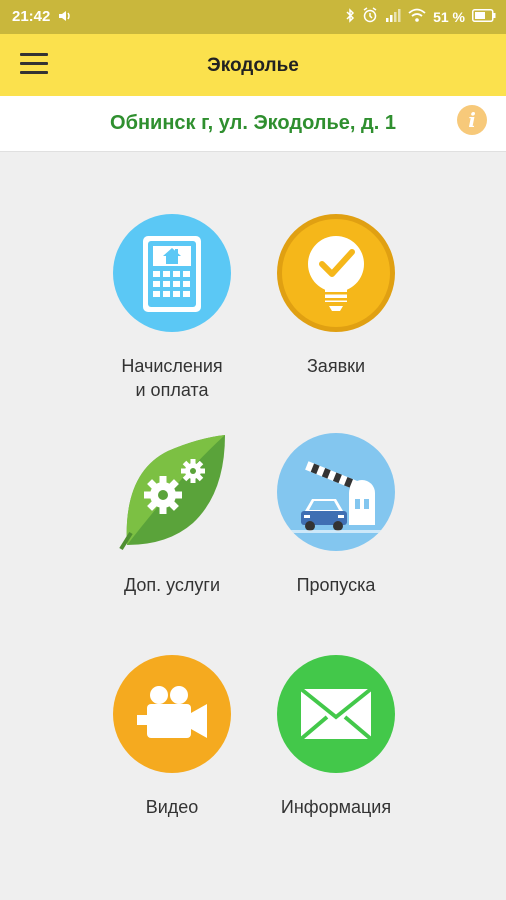 The image size is (506, 900). I want to click on tile-label: Видео, so click(172, 807).